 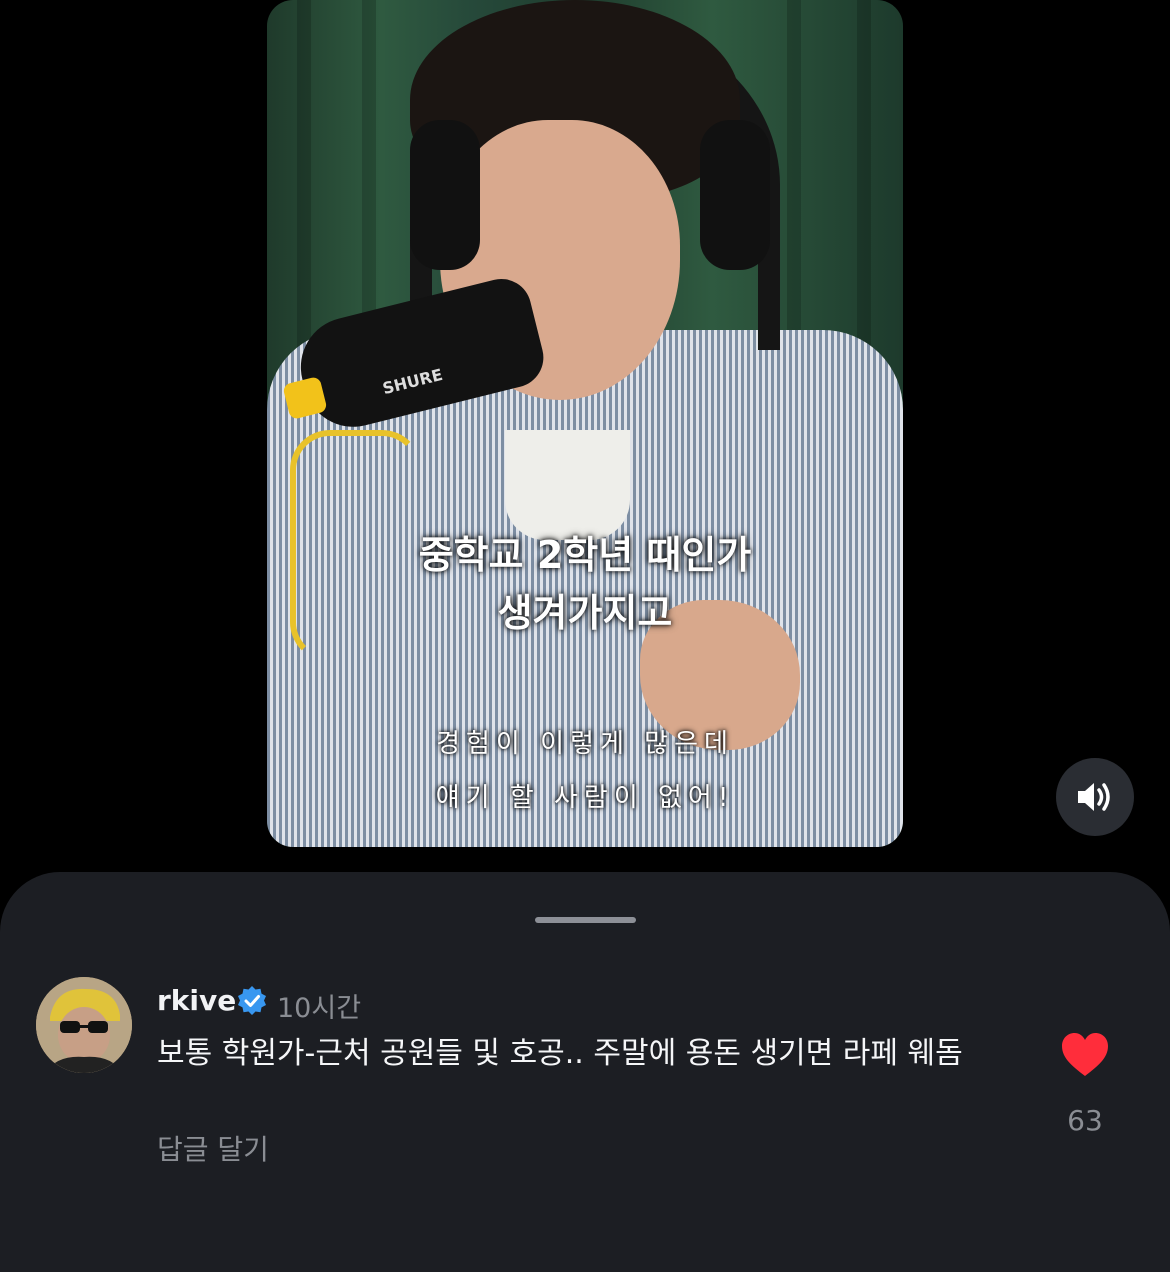 I want to click on avatar, so click(x=84, y=1025).